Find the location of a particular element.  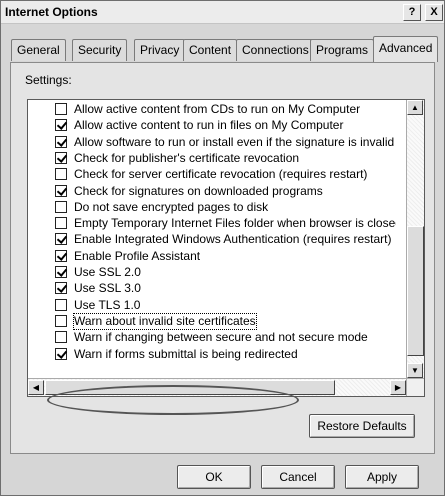

settings-item: Do not save encrypted pages to disk is located at coordinates (225, 208).